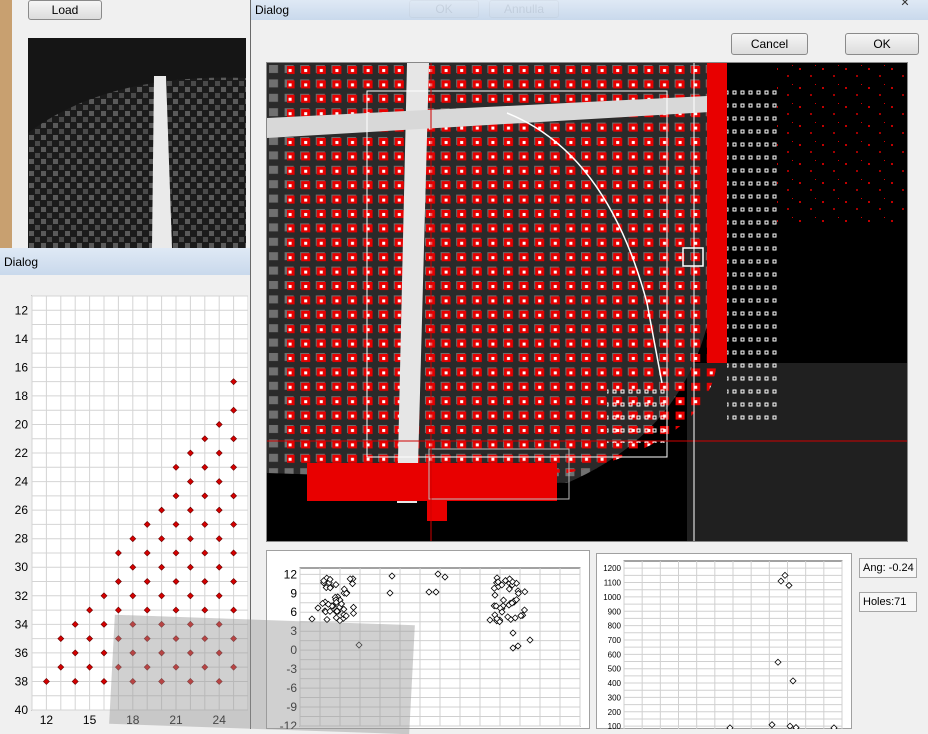 The image size is (928, 734). I want to click on y-tick-label: 34, so click(22, 624).